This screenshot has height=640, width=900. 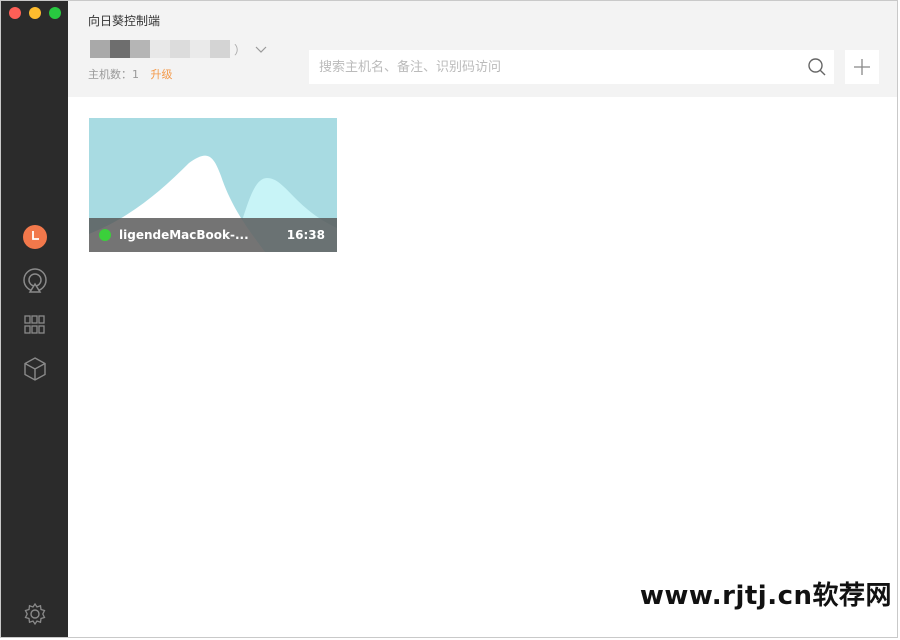 I want to click on account-switcher: ）, so click(x=178, y=49).